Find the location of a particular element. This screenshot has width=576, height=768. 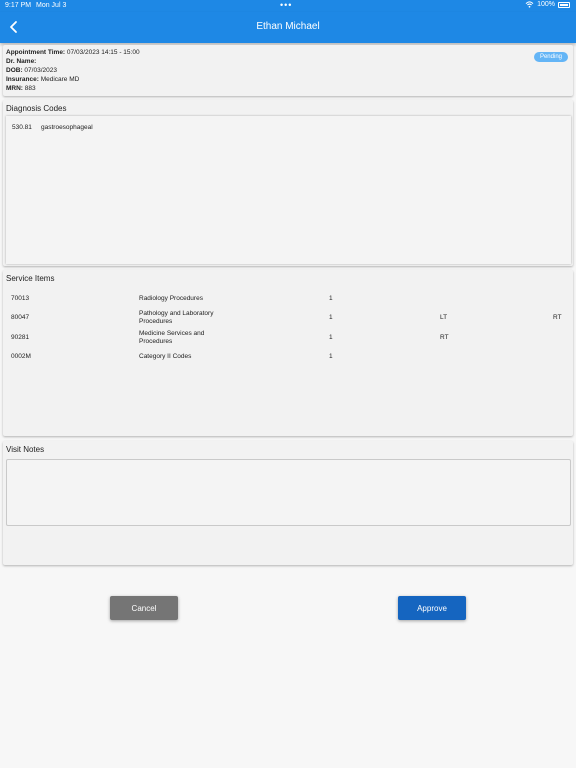

appointment-time-value: 07/03/2023 14:15 - 15:00 is located at coordinates (103, 52).